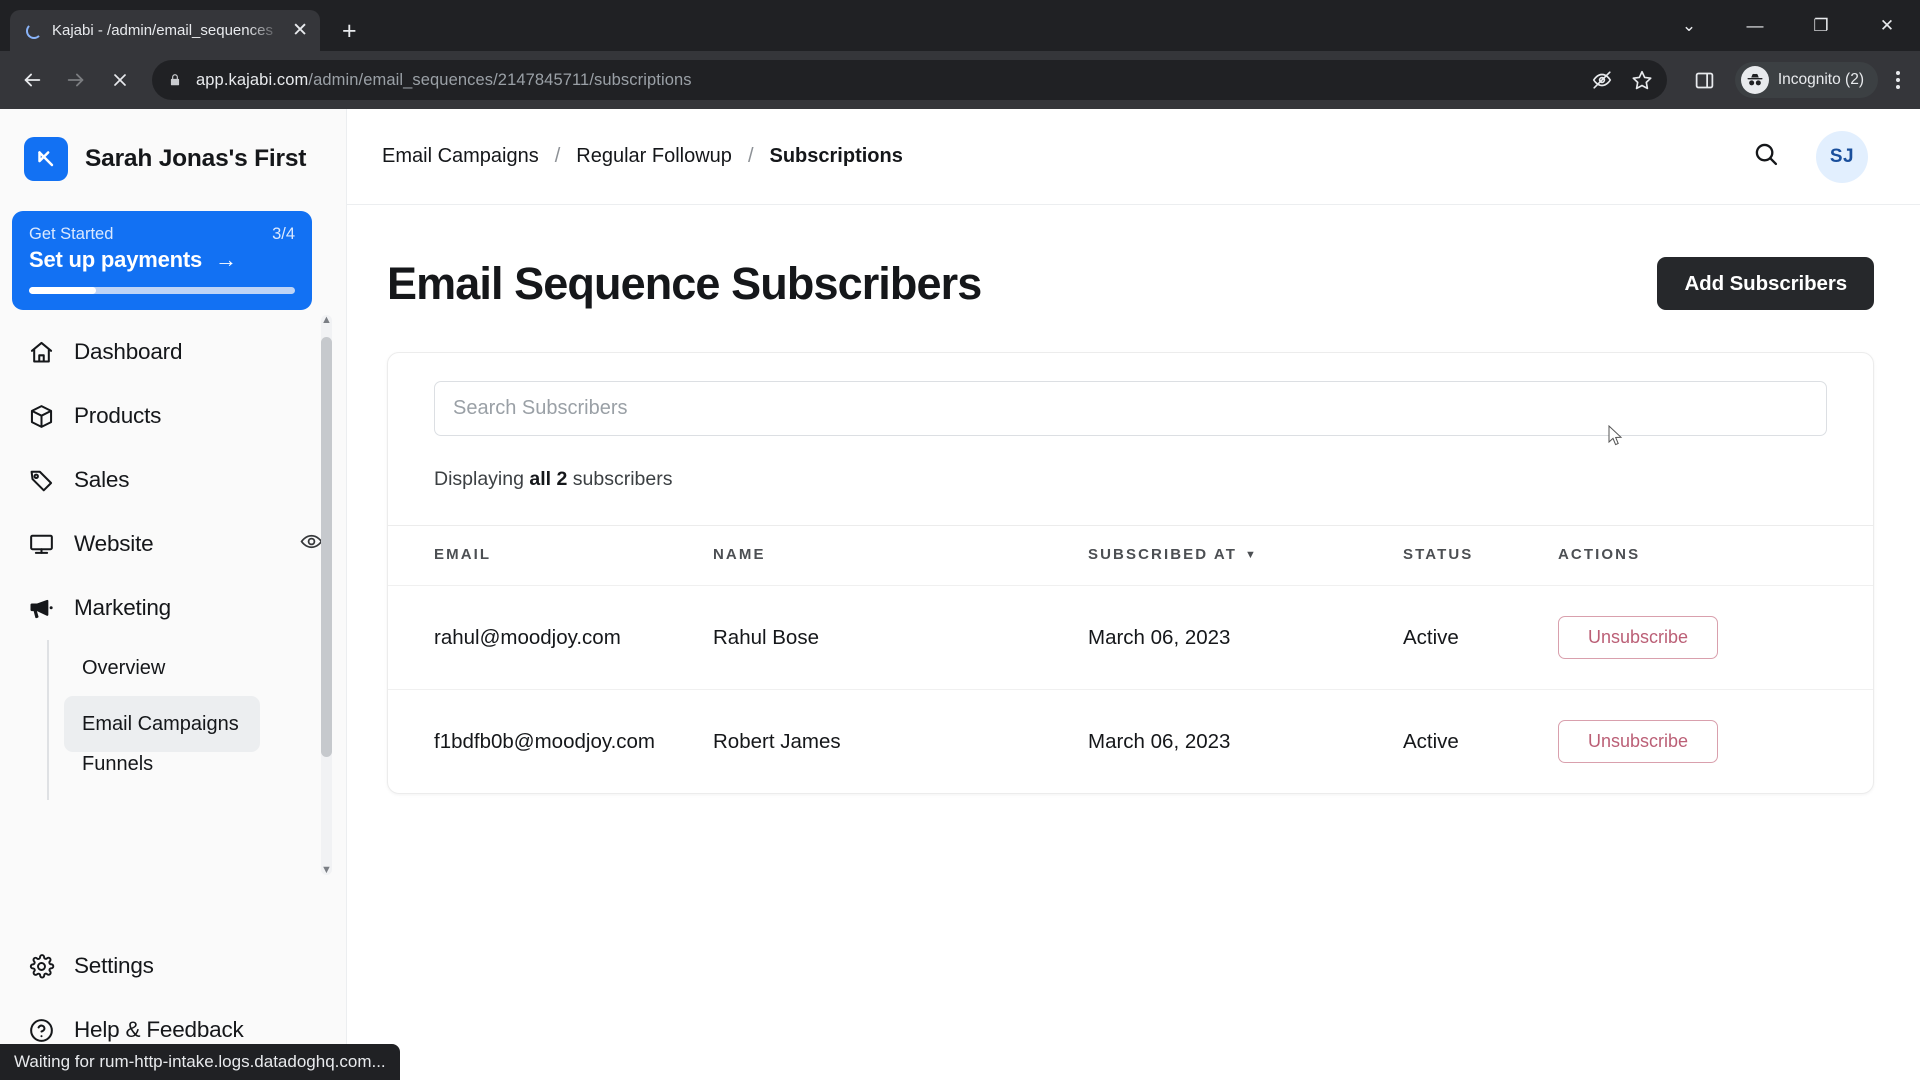  What do you see at coordinates (128, 351) in the screenshot?
I see `sidebar-item-label: Dashboard` at bounding box center [128, 351].